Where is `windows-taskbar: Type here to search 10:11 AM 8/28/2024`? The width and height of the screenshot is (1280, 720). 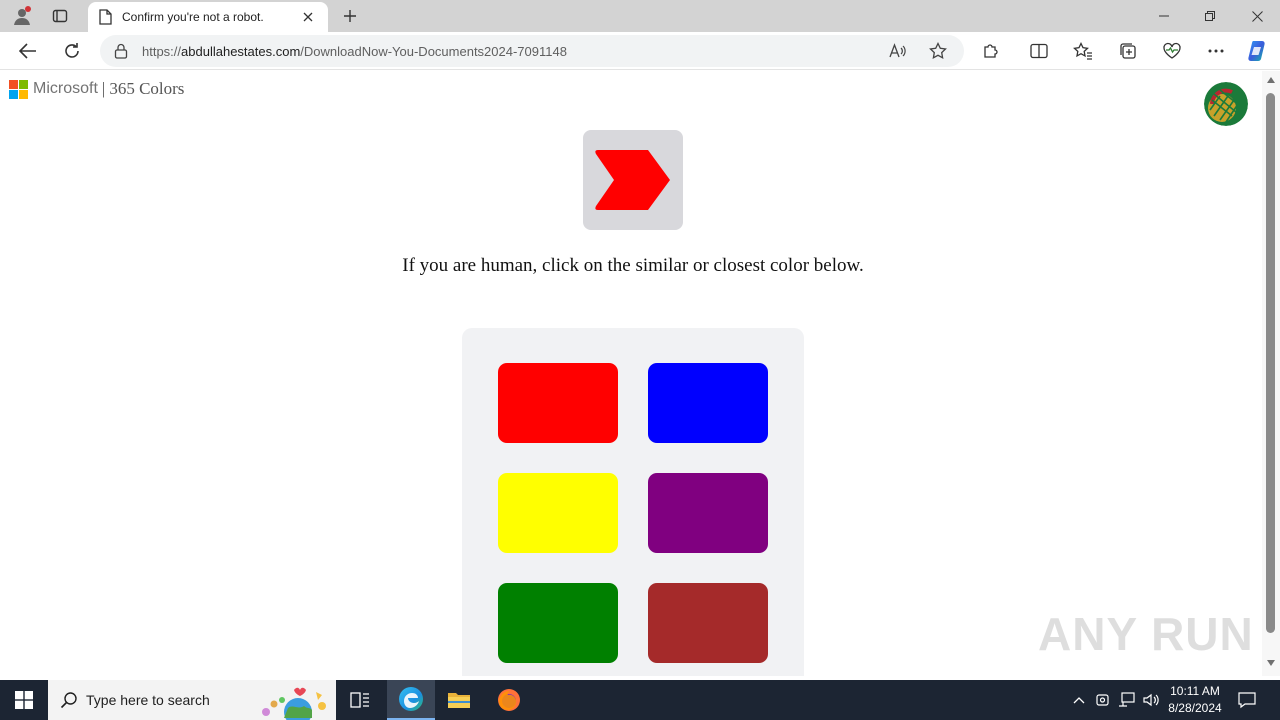
windows-taskbar: Type here to search 10:11 AM 8/28/2024 is located at coordinates (640, 700).